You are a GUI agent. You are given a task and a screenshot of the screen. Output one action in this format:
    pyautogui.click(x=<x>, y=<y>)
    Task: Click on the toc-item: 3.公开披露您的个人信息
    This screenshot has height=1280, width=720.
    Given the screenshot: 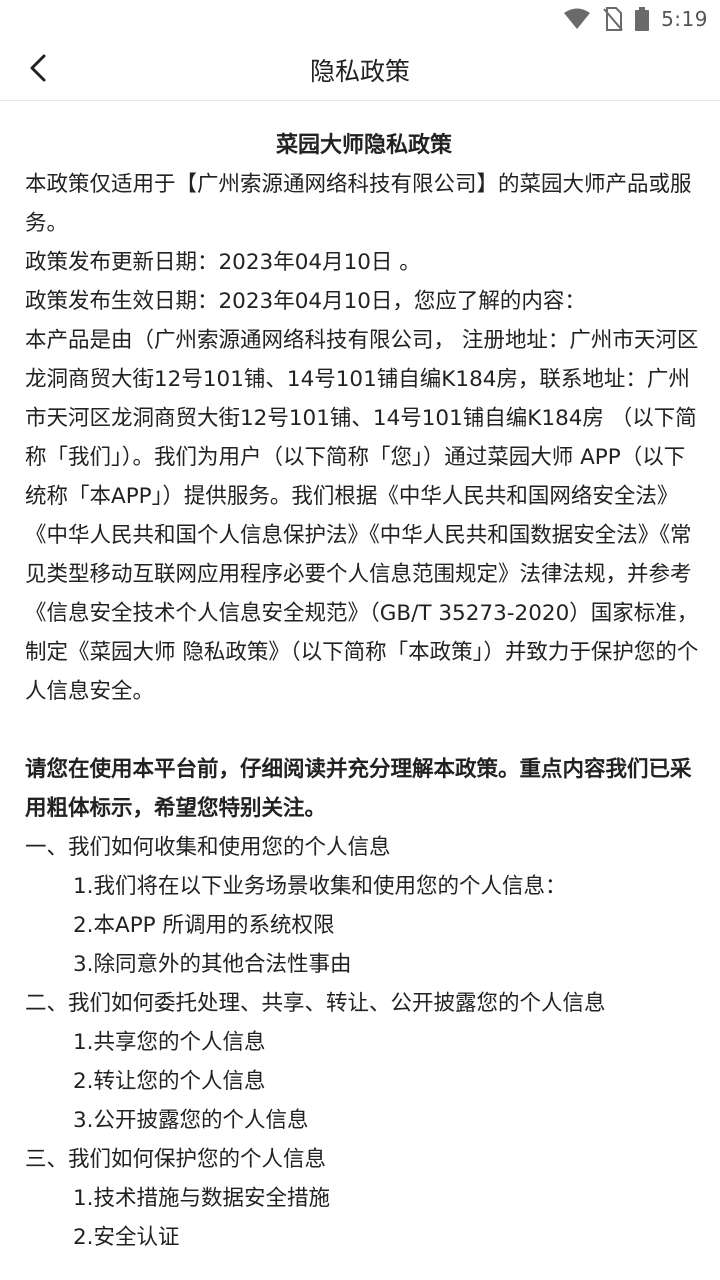 What is the action you would take?
    pyautogui.click(x=191, y=1120)
    